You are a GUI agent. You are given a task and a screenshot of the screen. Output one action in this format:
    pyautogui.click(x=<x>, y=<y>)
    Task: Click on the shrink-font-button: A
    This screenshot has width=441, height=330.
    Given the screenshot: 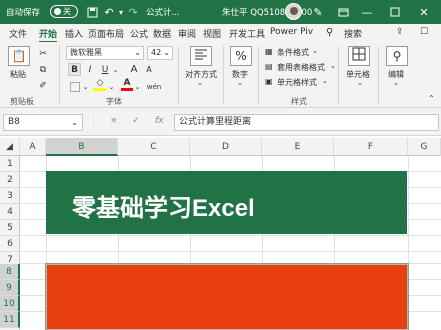 What is the action you would take?
    pyautogui.click(x=149, y=69)
    